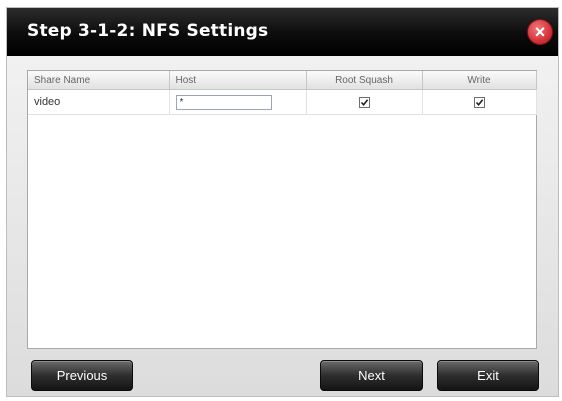 The image size is (562, 401). I want to click on column-header-host: Host, so click(238, 80).